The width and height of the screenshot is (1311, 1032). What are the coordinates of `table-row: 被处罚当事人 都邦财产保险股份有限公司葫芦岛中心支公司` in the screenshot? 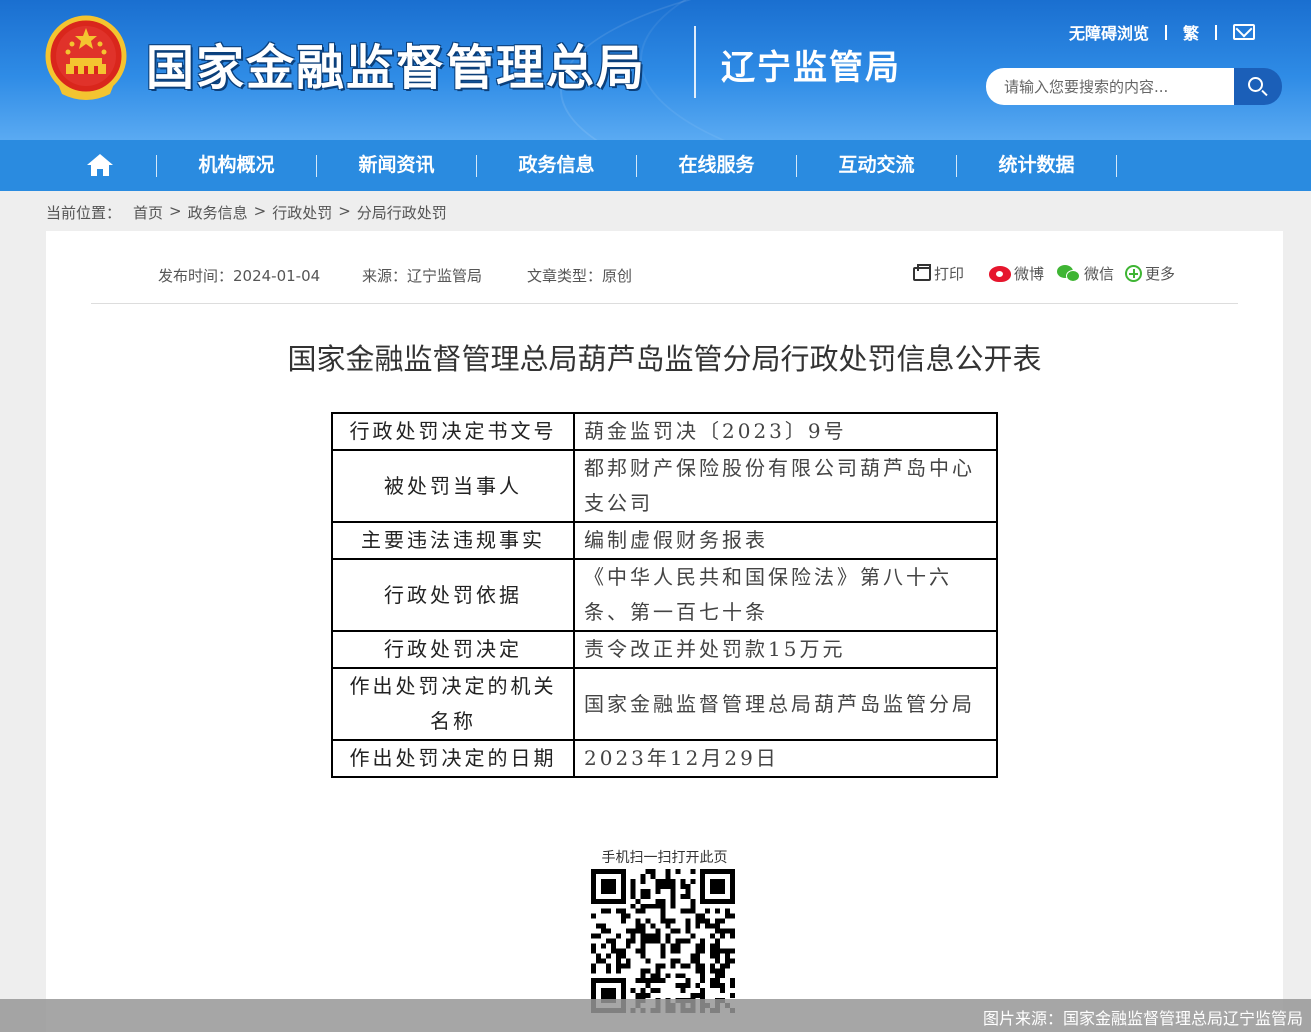 It's located at (664, 486).